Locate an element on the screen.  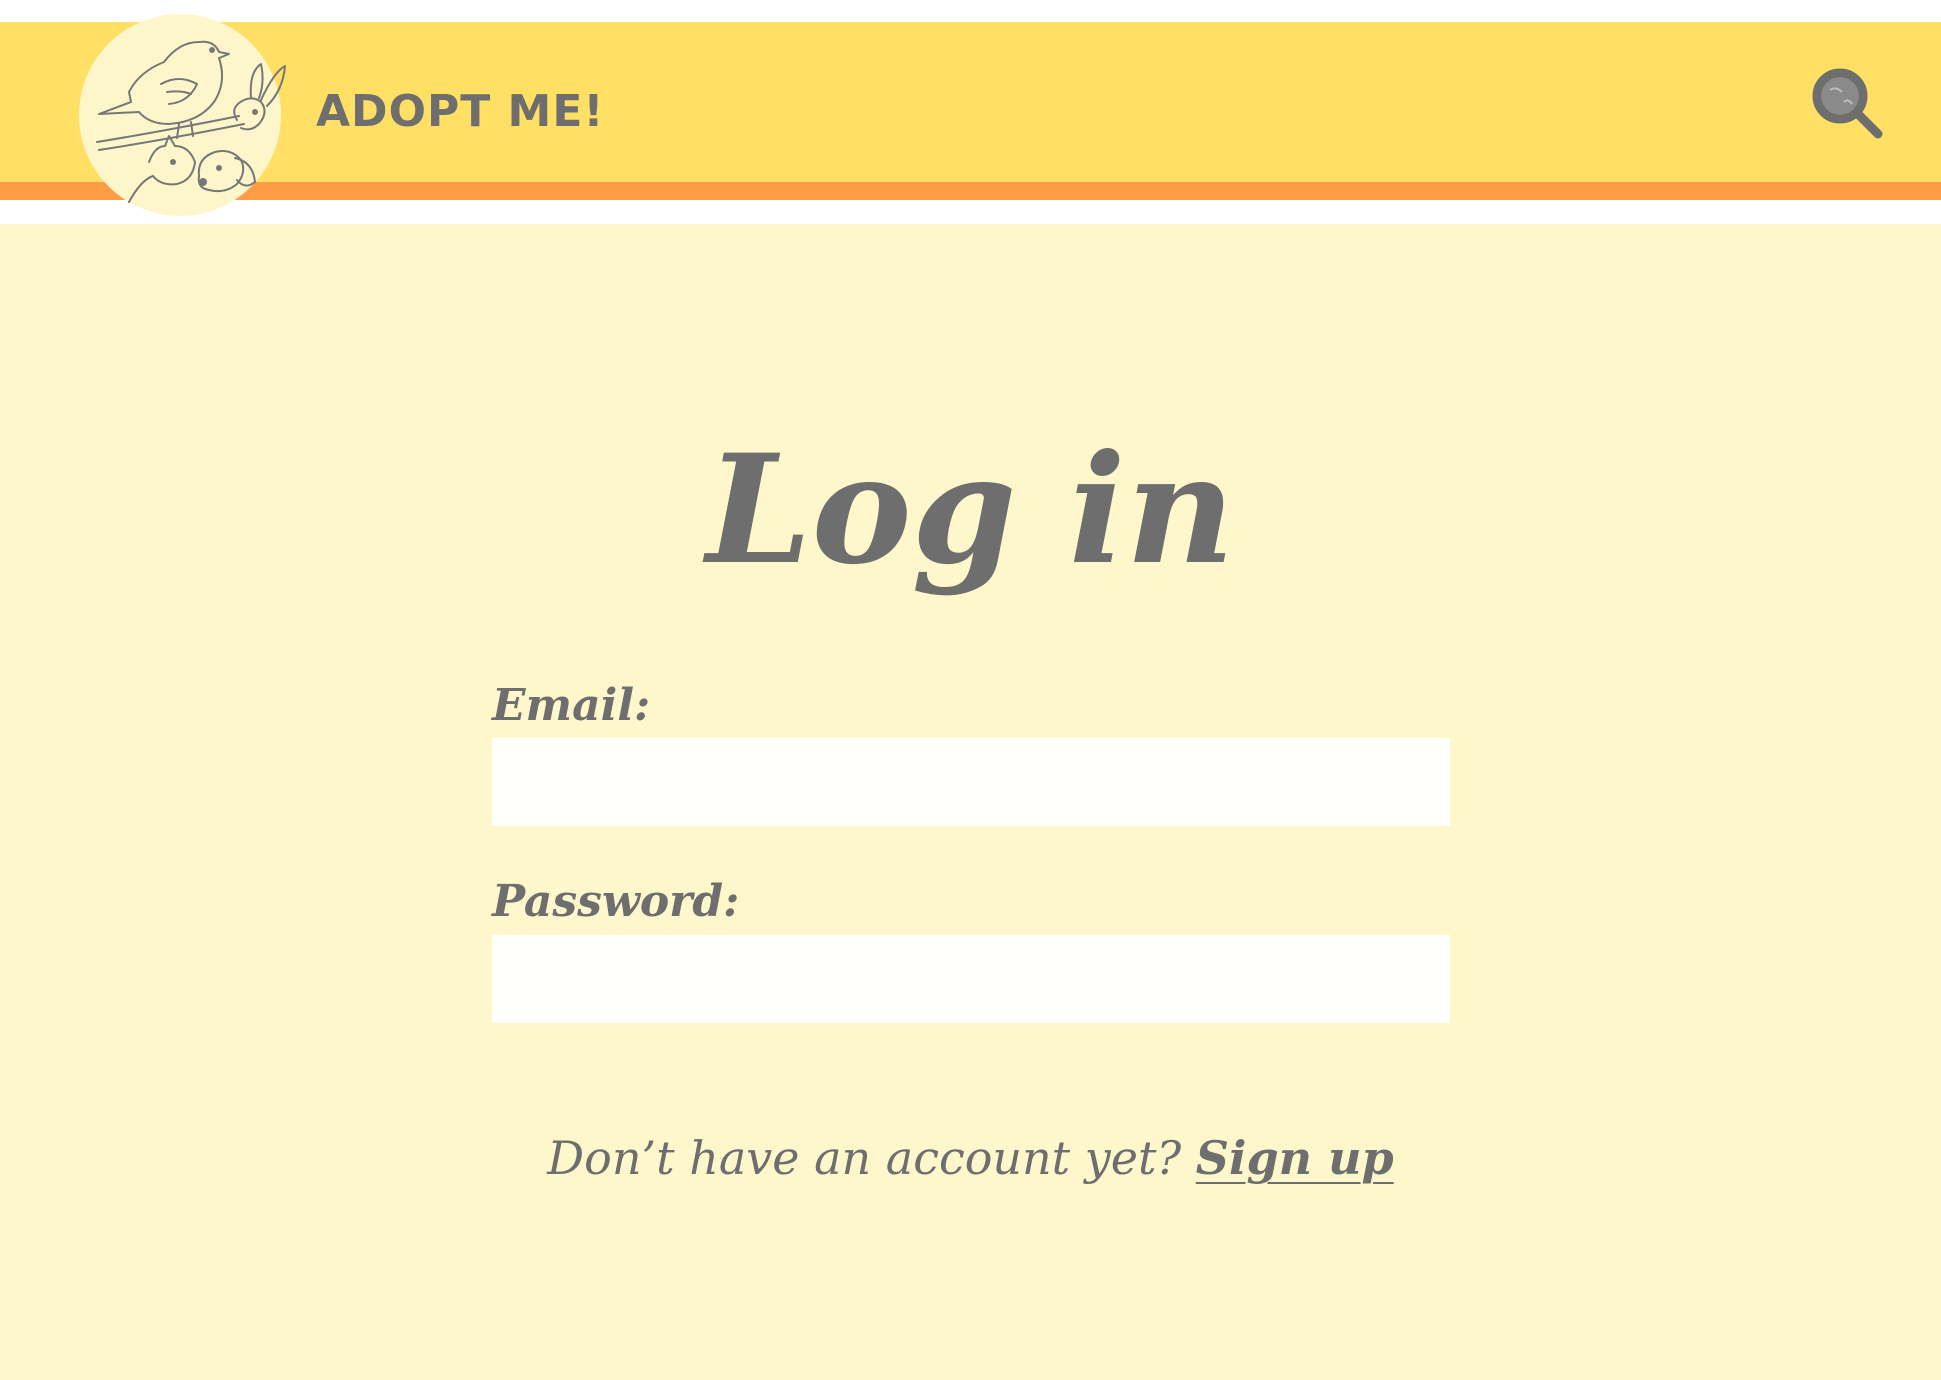
page-title: Log in is located at coordinates (970, 510).